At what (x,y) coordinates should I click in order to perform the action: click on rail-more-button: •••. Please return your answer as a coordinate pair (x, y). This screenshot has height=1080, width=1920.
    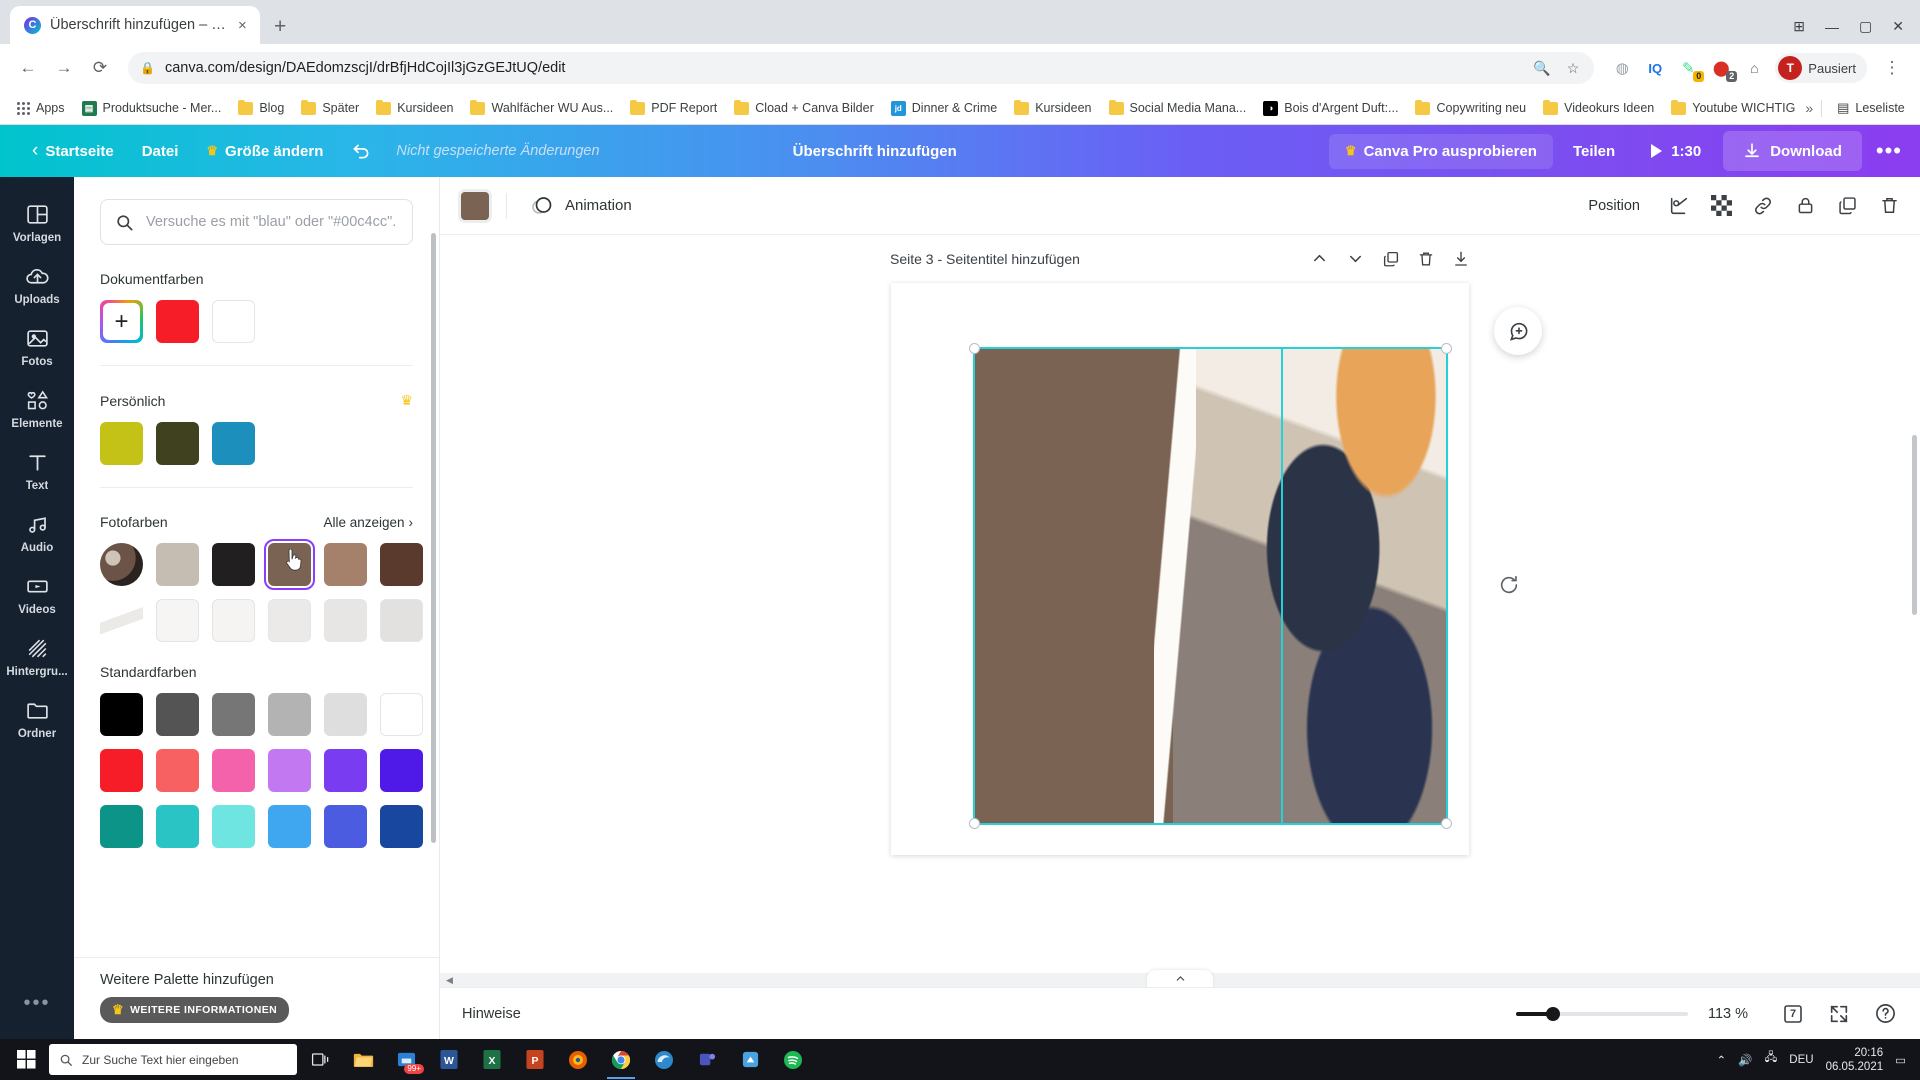
    Looking at the image, I should click on (36, 1003).